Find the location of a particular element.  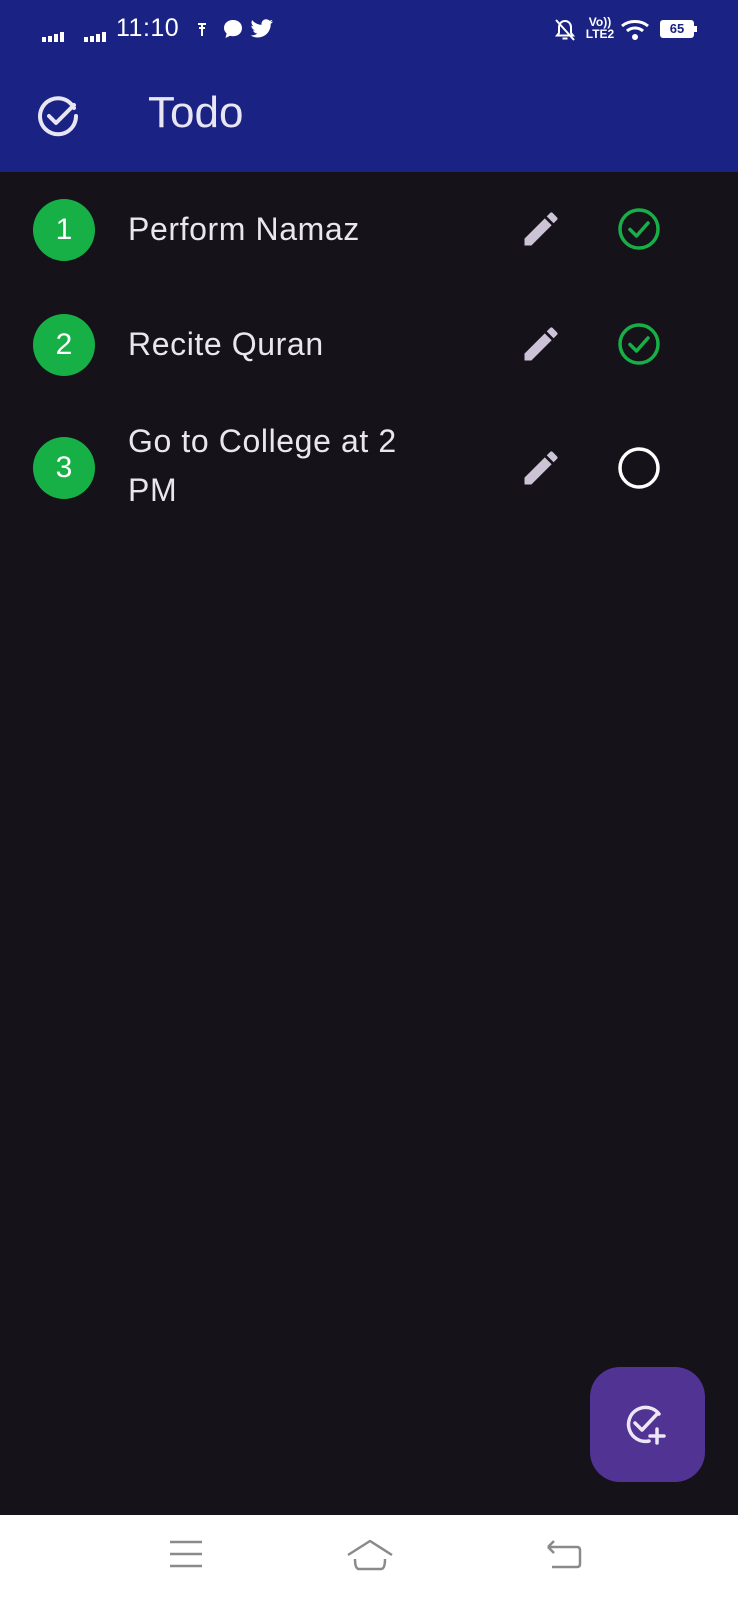

todo-number-badge: 1 is located at coordinates (64, 230).